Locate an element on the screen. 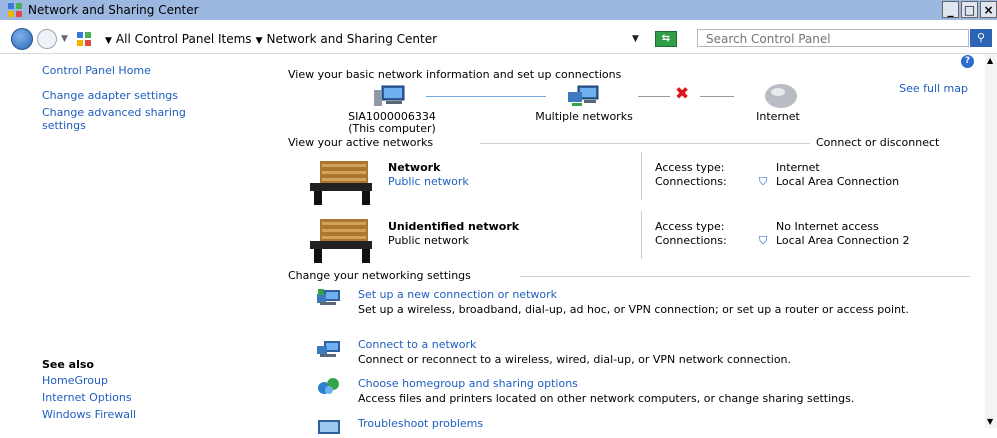 The height and width of the screenshot is (438, 997). active-networks-heading: View your active networks is located at coordinates (361, 142).